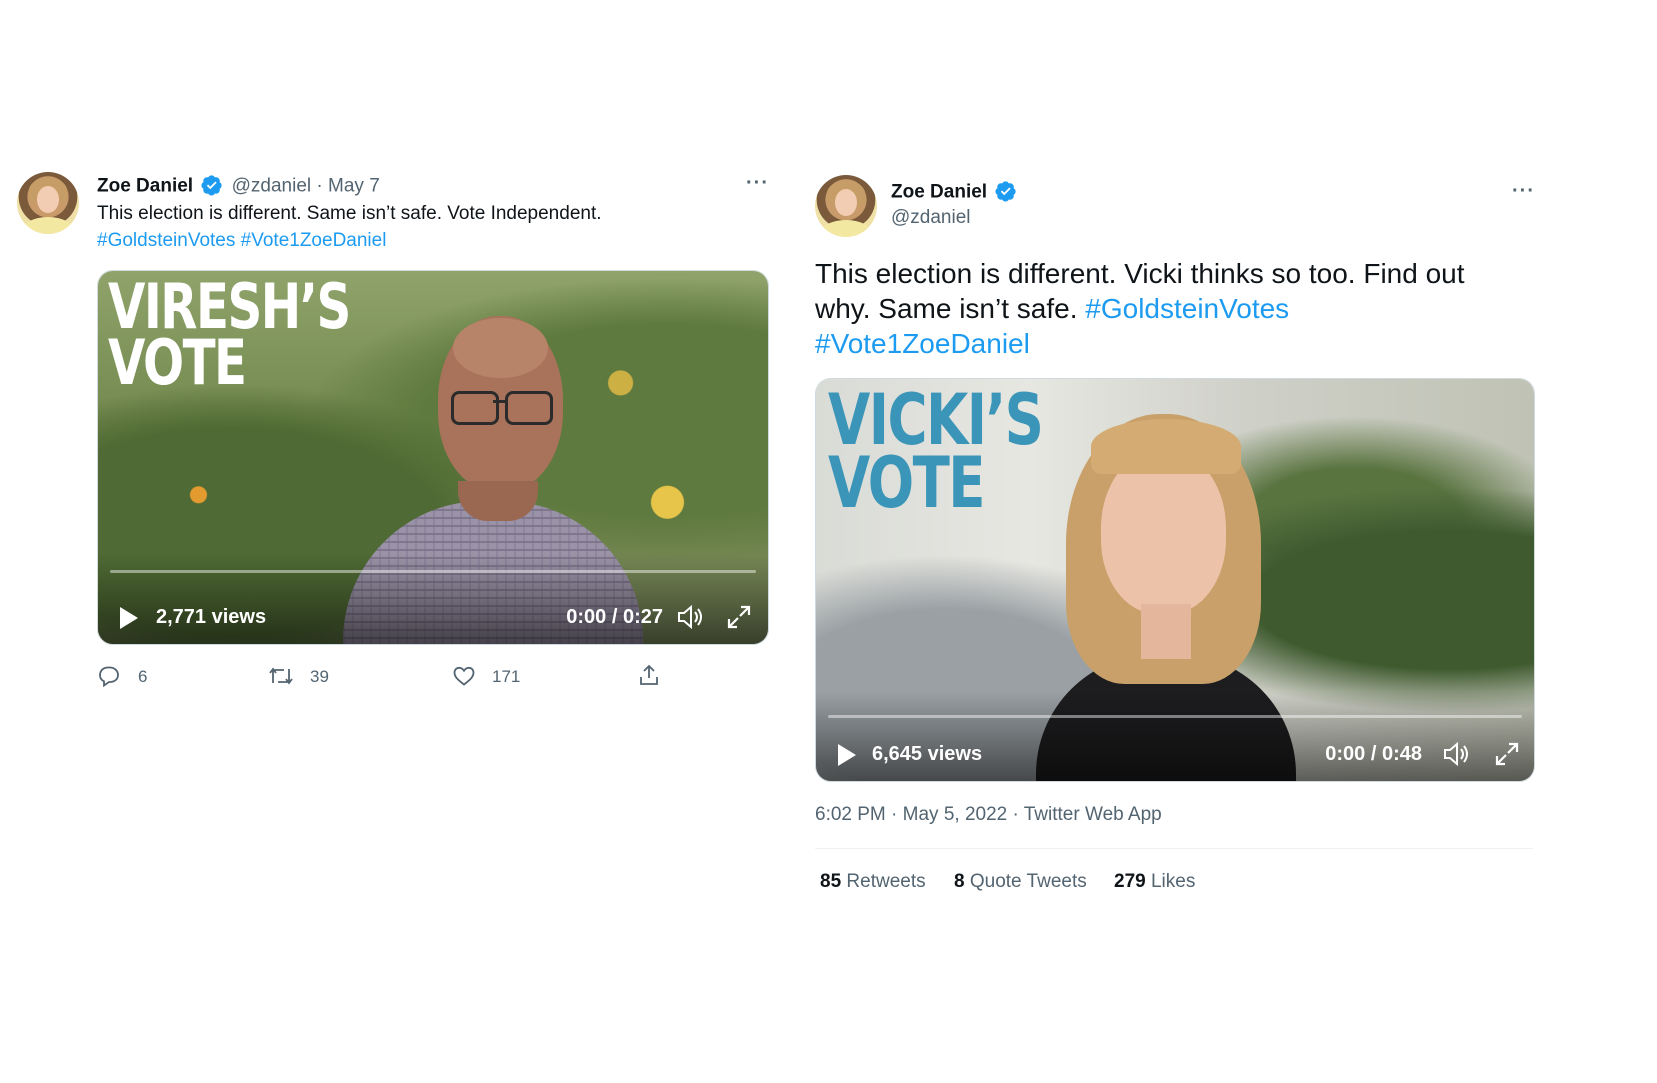  I want to click on retweet-icon, so click(281, 676).